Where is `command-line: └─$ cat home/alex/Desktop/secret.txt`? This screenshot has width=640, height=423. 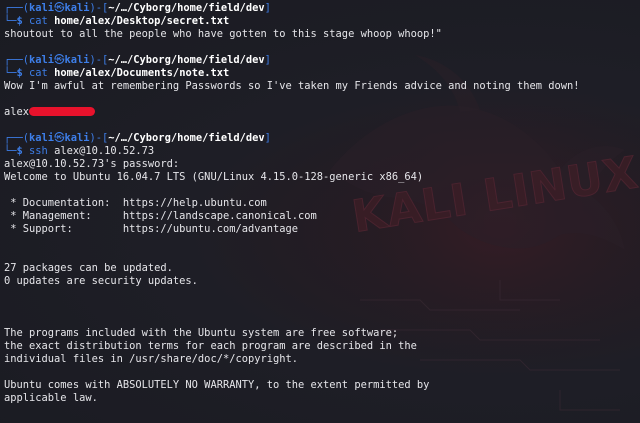
command-line: └─$ cat home/alex/Desktop/secret.txt is located at coordinates (117, 21).